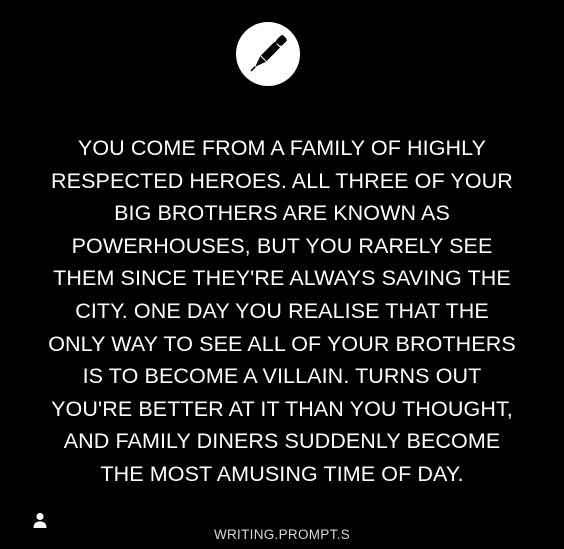  I want to click on prompt-line: BIG BROTHERS ARE KNOWN AS, so click(282, 213).